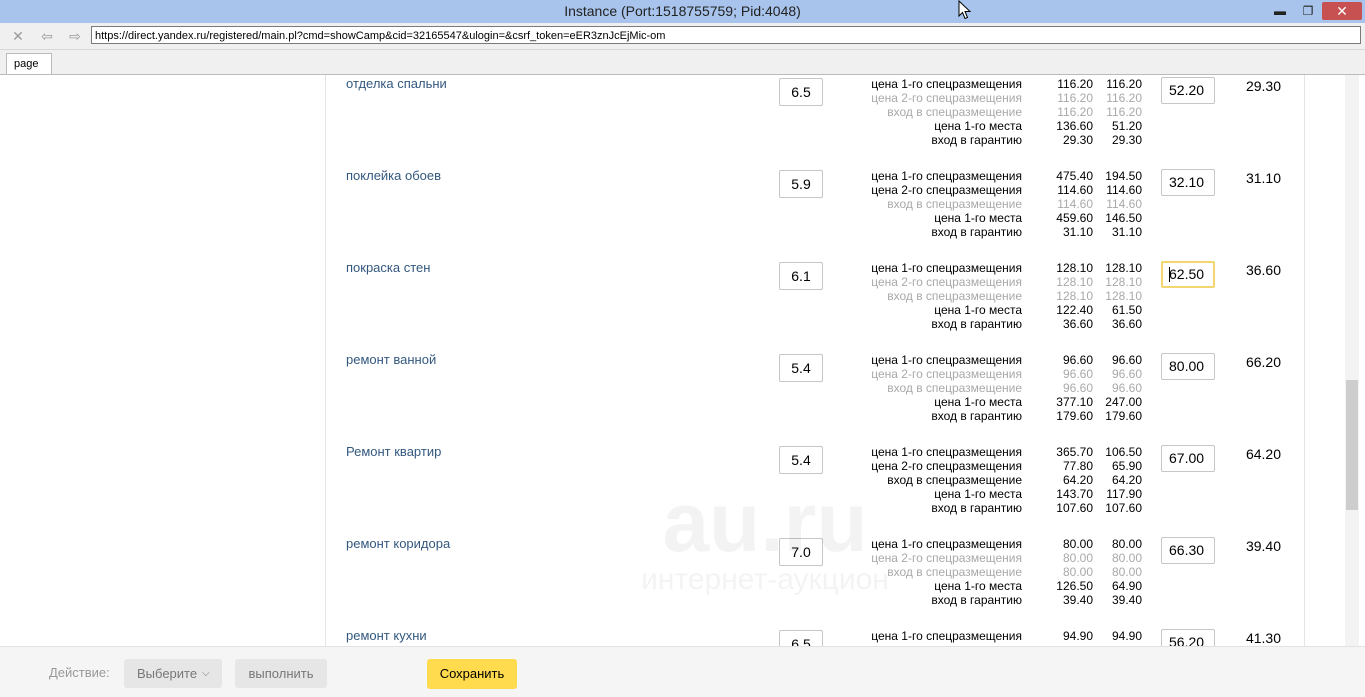 This screenshot has height=697, width=1365. What do you see at coordinates (682, 671) in the screenshot?
I see `action-bar: Действие: Выберите ⌵ выполнить Сохранить` at bounding box center [682, 671].